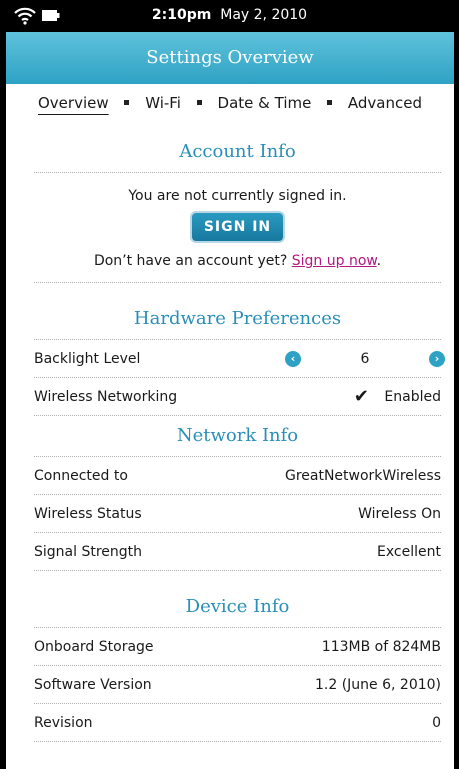 The height and width of the screenshot is (769, 459). Describe the element at coordinates (88, 551) in the screenshot. I see `network-label: Signal Strength` at that location.